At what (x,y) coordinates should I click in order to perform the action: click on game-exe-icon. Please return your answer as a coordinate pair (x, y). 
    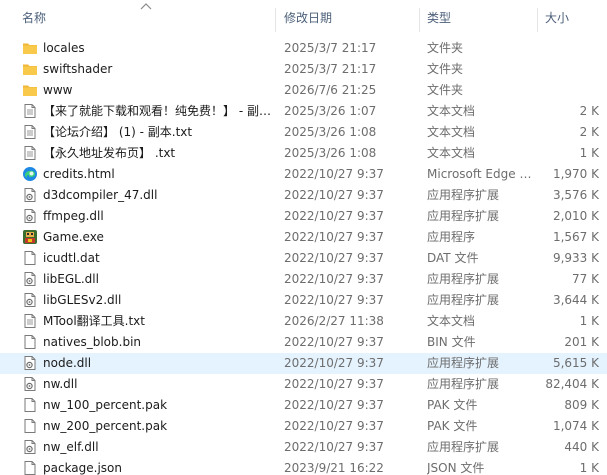
    Looking at the image, I should click on (30, 237).